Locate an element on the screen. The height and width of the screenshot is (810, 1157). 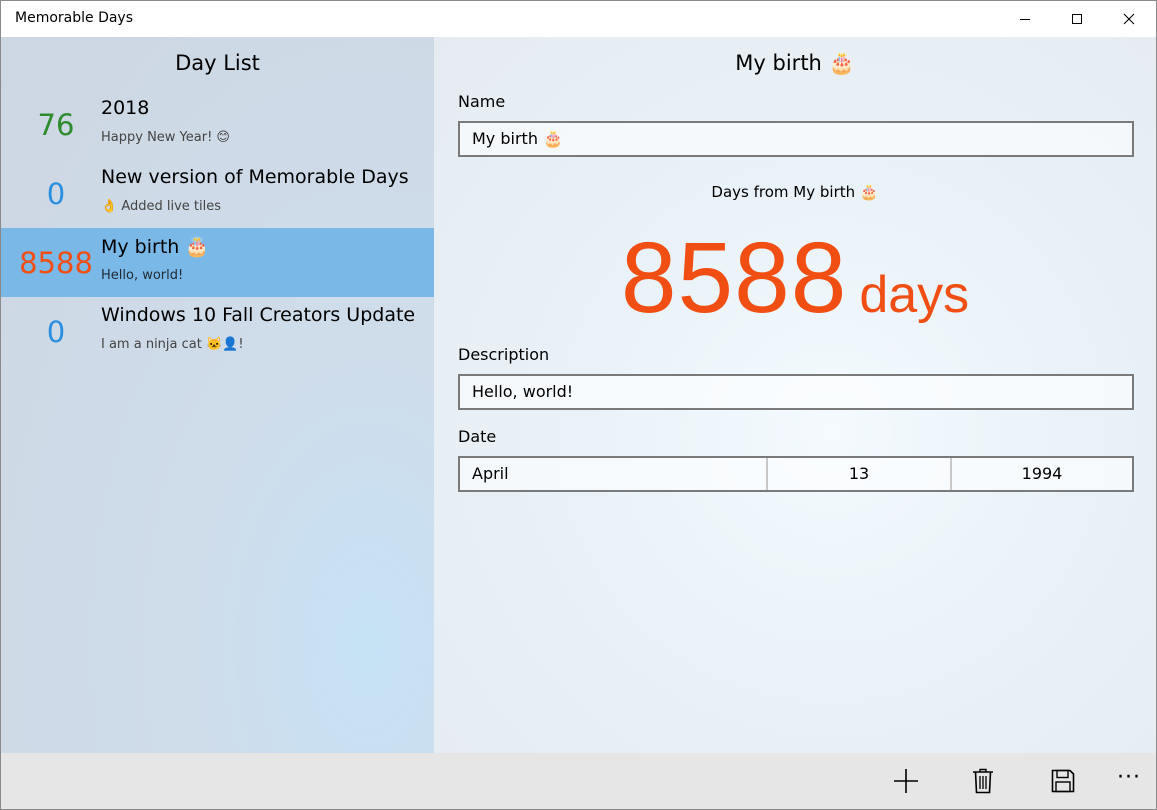
day-list-header: Day List is located at coordinates (217, 63).